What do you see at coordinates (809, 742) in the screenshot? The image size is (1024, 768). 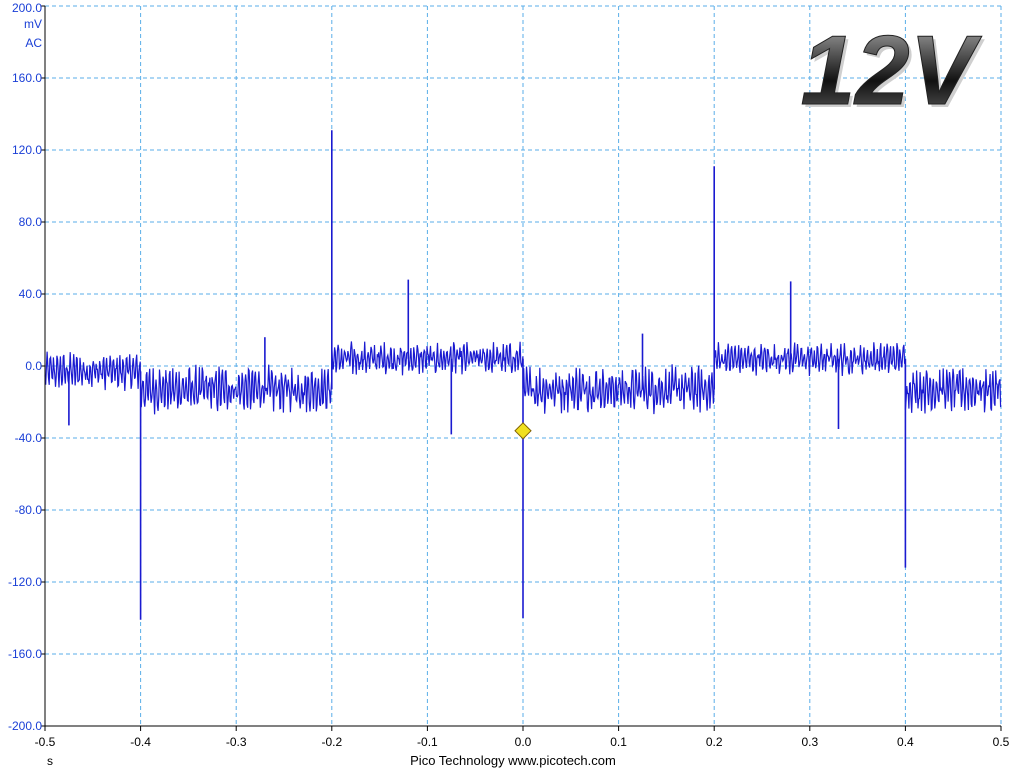 I see `x-tick-label: 0.3` at bounding box center [809, 742].